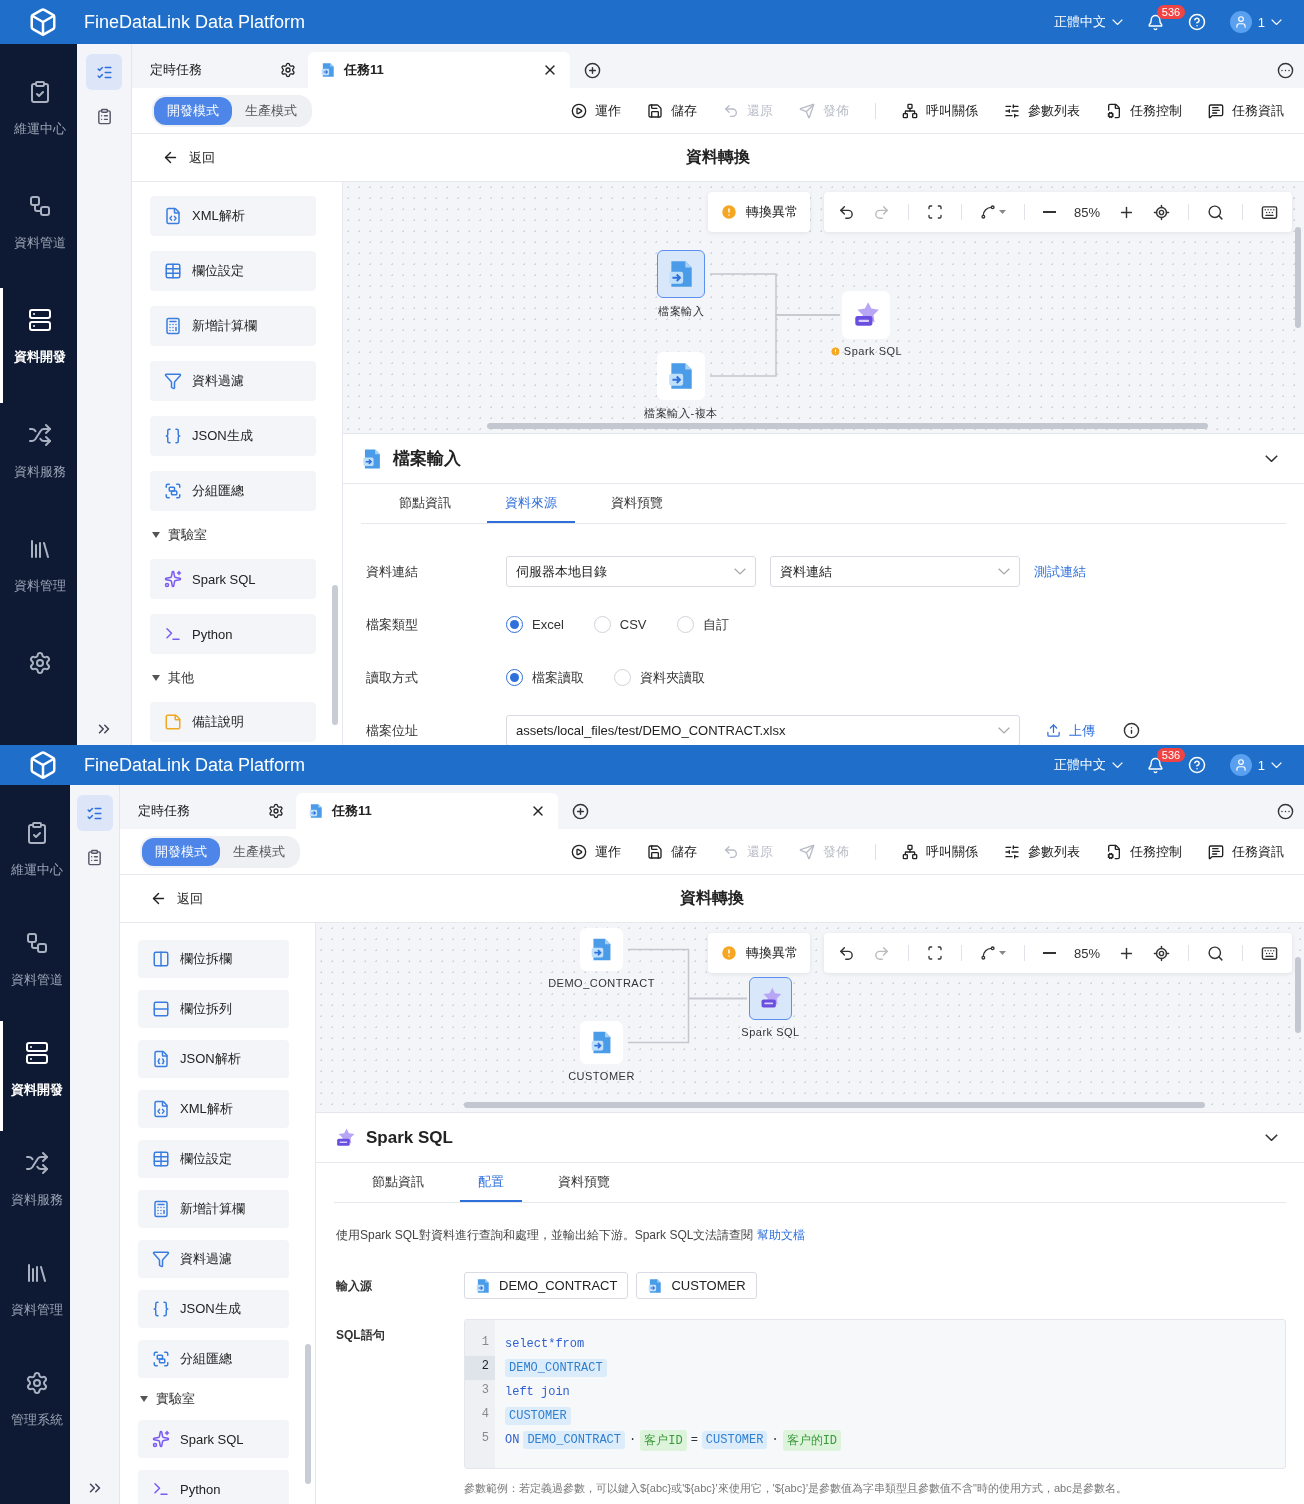 The width and height of the screenshot is (1304, 1504). What do you see at coordinates (780, 1235) in the screenshot?
I see `help-doc-link: 幫助文檔` at bounding box center [780, 1235].